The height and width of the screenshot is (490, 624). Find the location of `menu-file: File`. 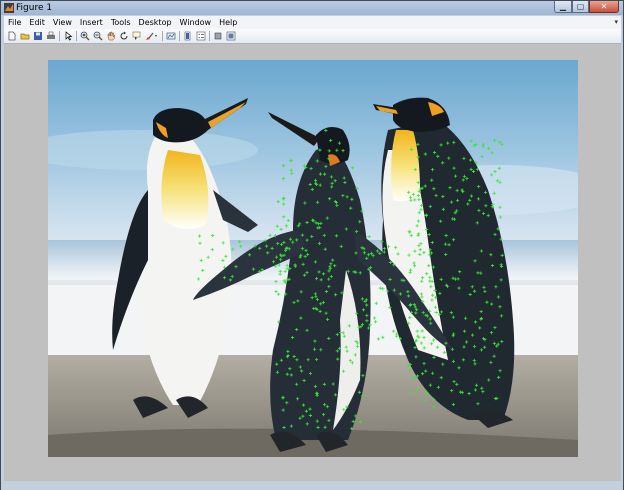

menu-file: File is located at coordinates (14, 22).